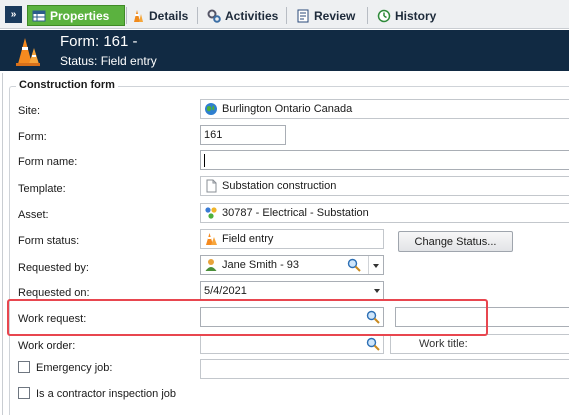 Image resolution: width=569 pixels, height=415 pixels. I want to click on work-request-label: Work request:, so click(52, 319).